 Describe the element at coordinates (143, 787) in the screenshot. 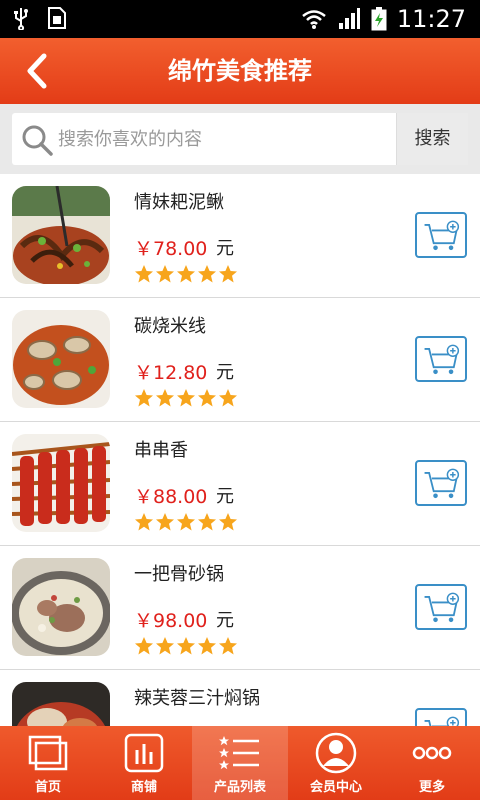

I see `nav-label: 商铺` at that location.